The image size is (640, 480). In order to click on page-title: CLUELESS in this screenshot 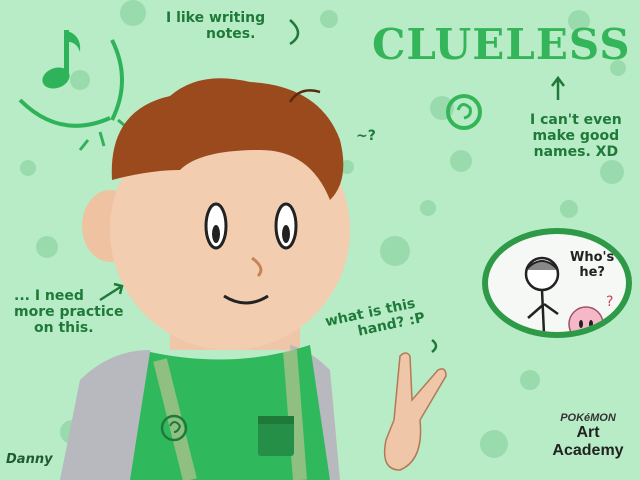, I will do `click(501, 44)`.